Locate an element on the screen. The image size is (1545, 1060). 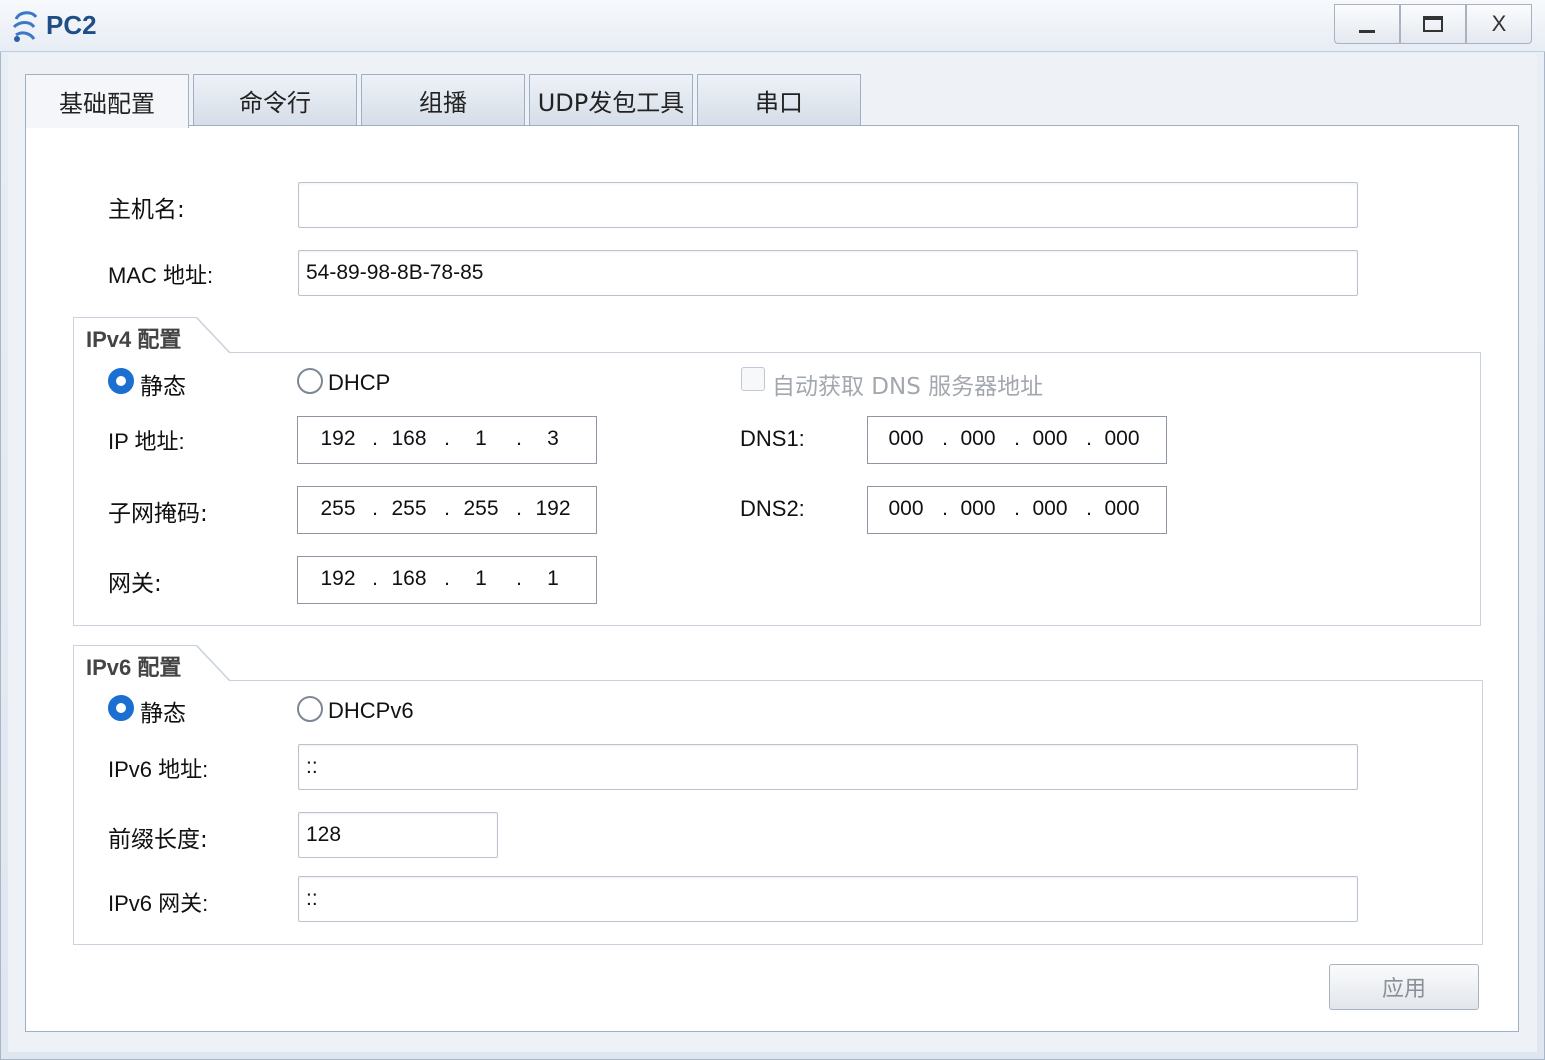
gateway-label: 网关: is located at coordinates (135, 584).